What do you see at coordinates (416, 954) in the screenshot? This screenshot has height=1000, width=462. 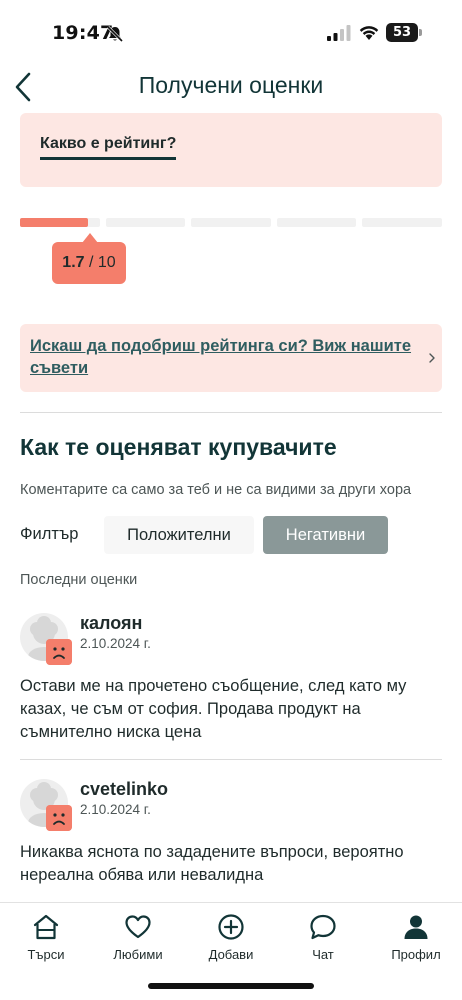 I see `nav-label-profile: Профил` at bounding box center [416, 954].